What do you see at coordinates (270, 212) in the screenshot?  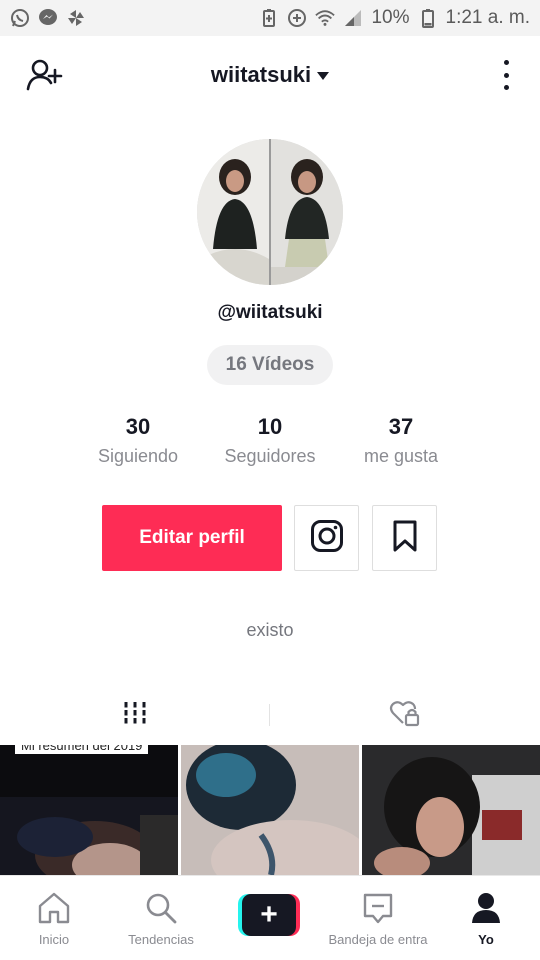 I see `avatar` at bounding box center [270, 212].